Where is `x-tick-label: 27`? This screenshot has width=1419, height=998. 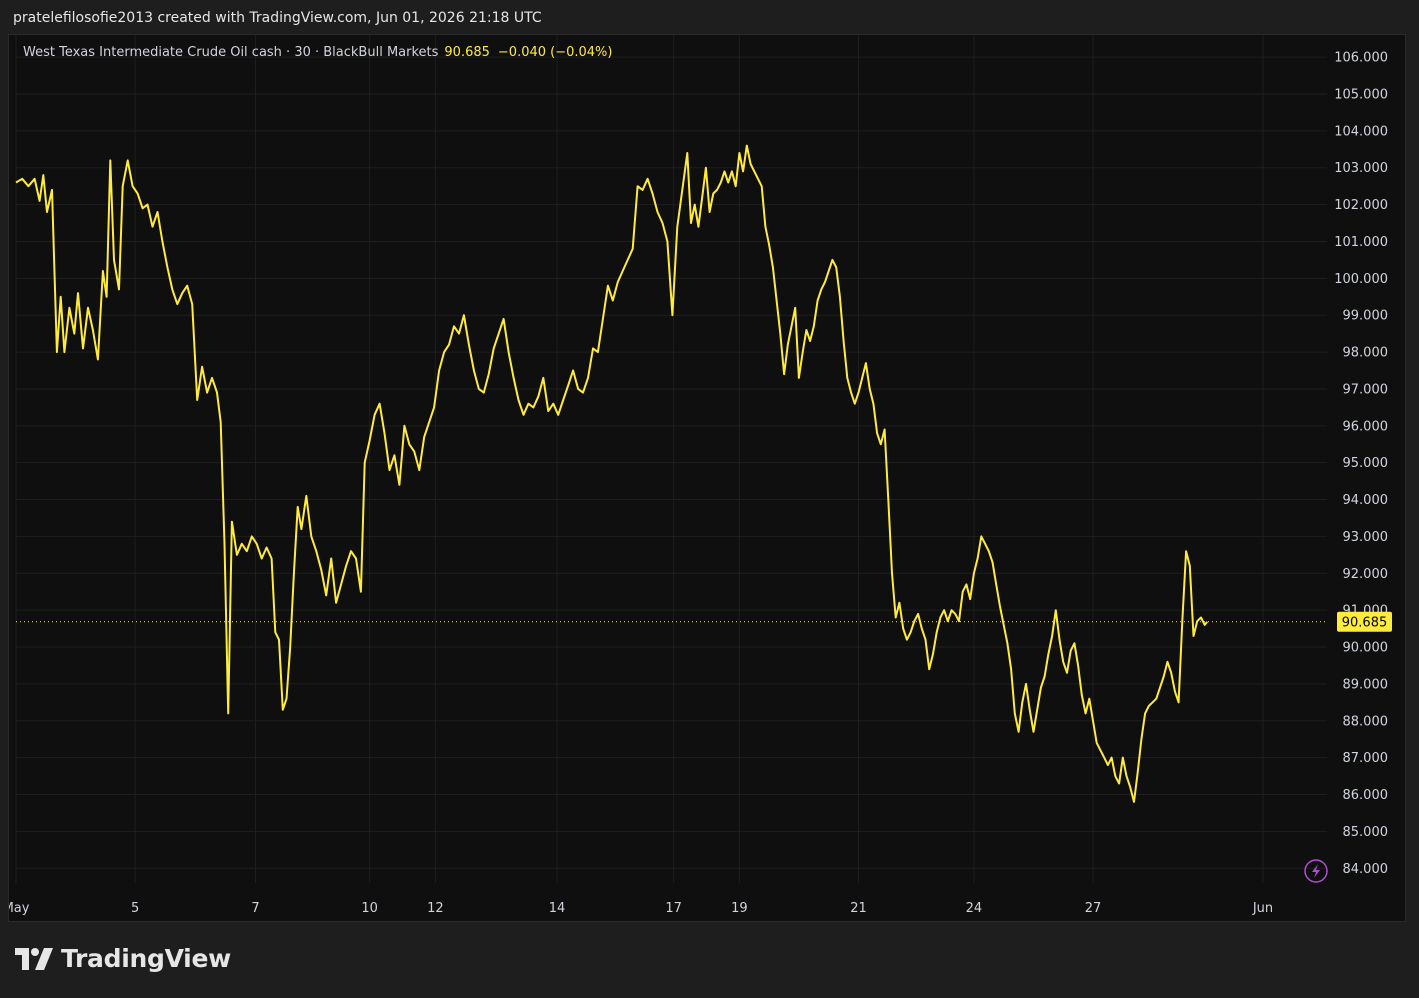
x-tick-label: 27 is located at coordinates (1093, 908).